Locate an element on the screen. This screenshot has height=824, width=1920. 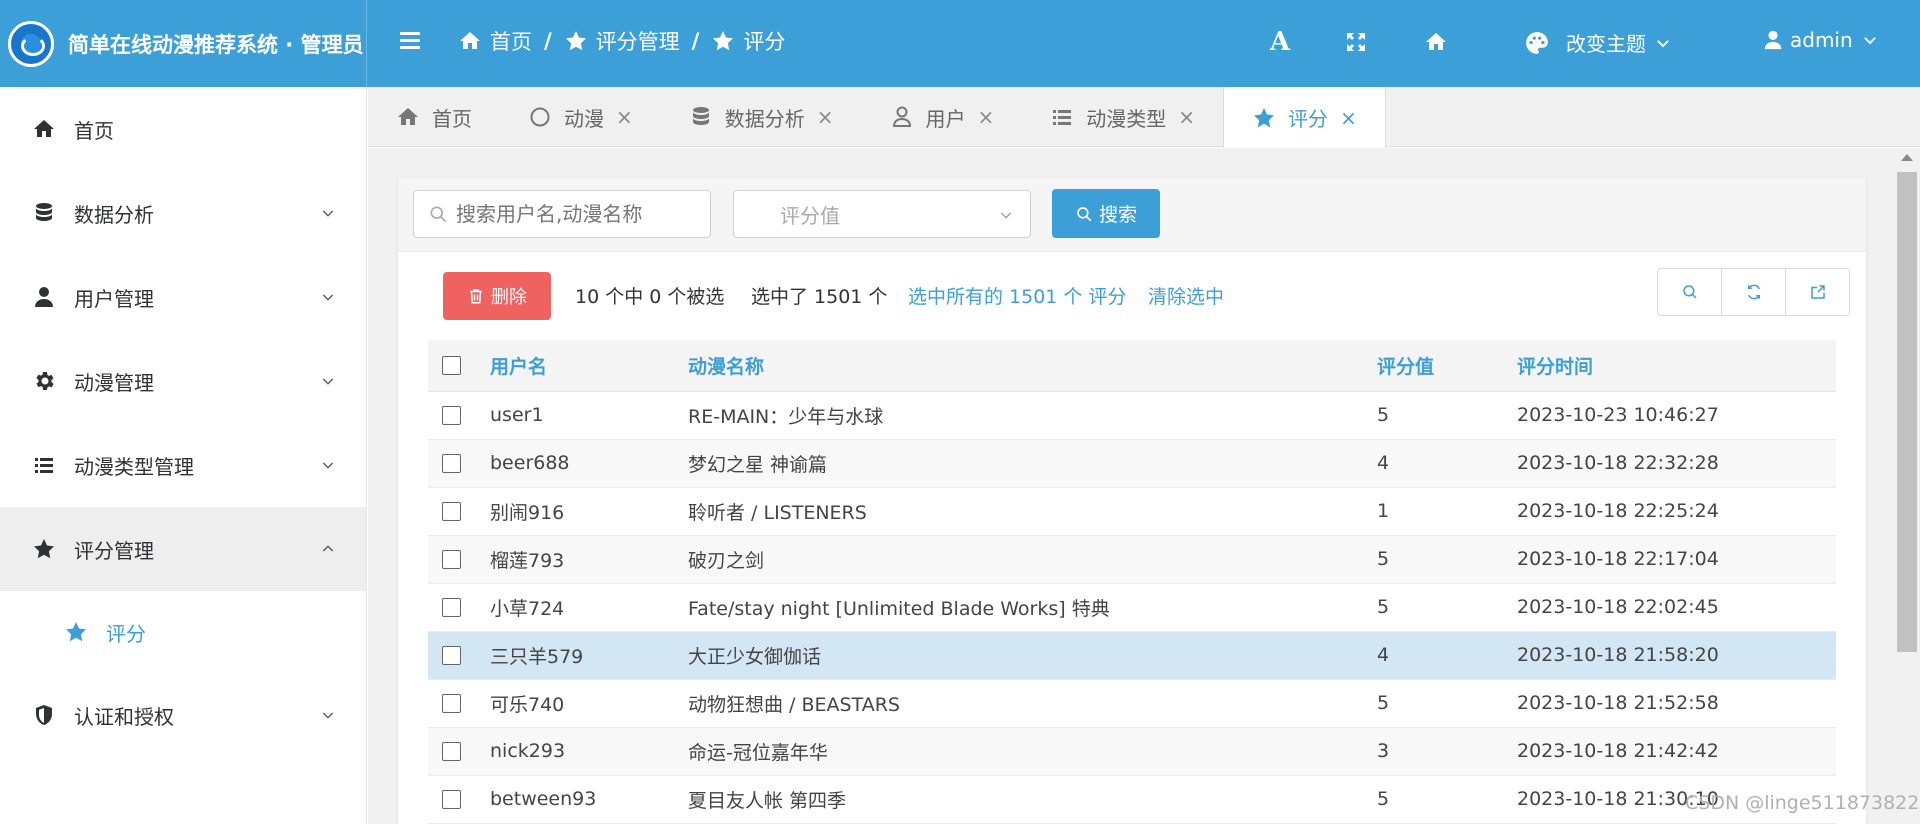
selection-status: 10 个中 0 个被选 is located at coordinates (650, 297).